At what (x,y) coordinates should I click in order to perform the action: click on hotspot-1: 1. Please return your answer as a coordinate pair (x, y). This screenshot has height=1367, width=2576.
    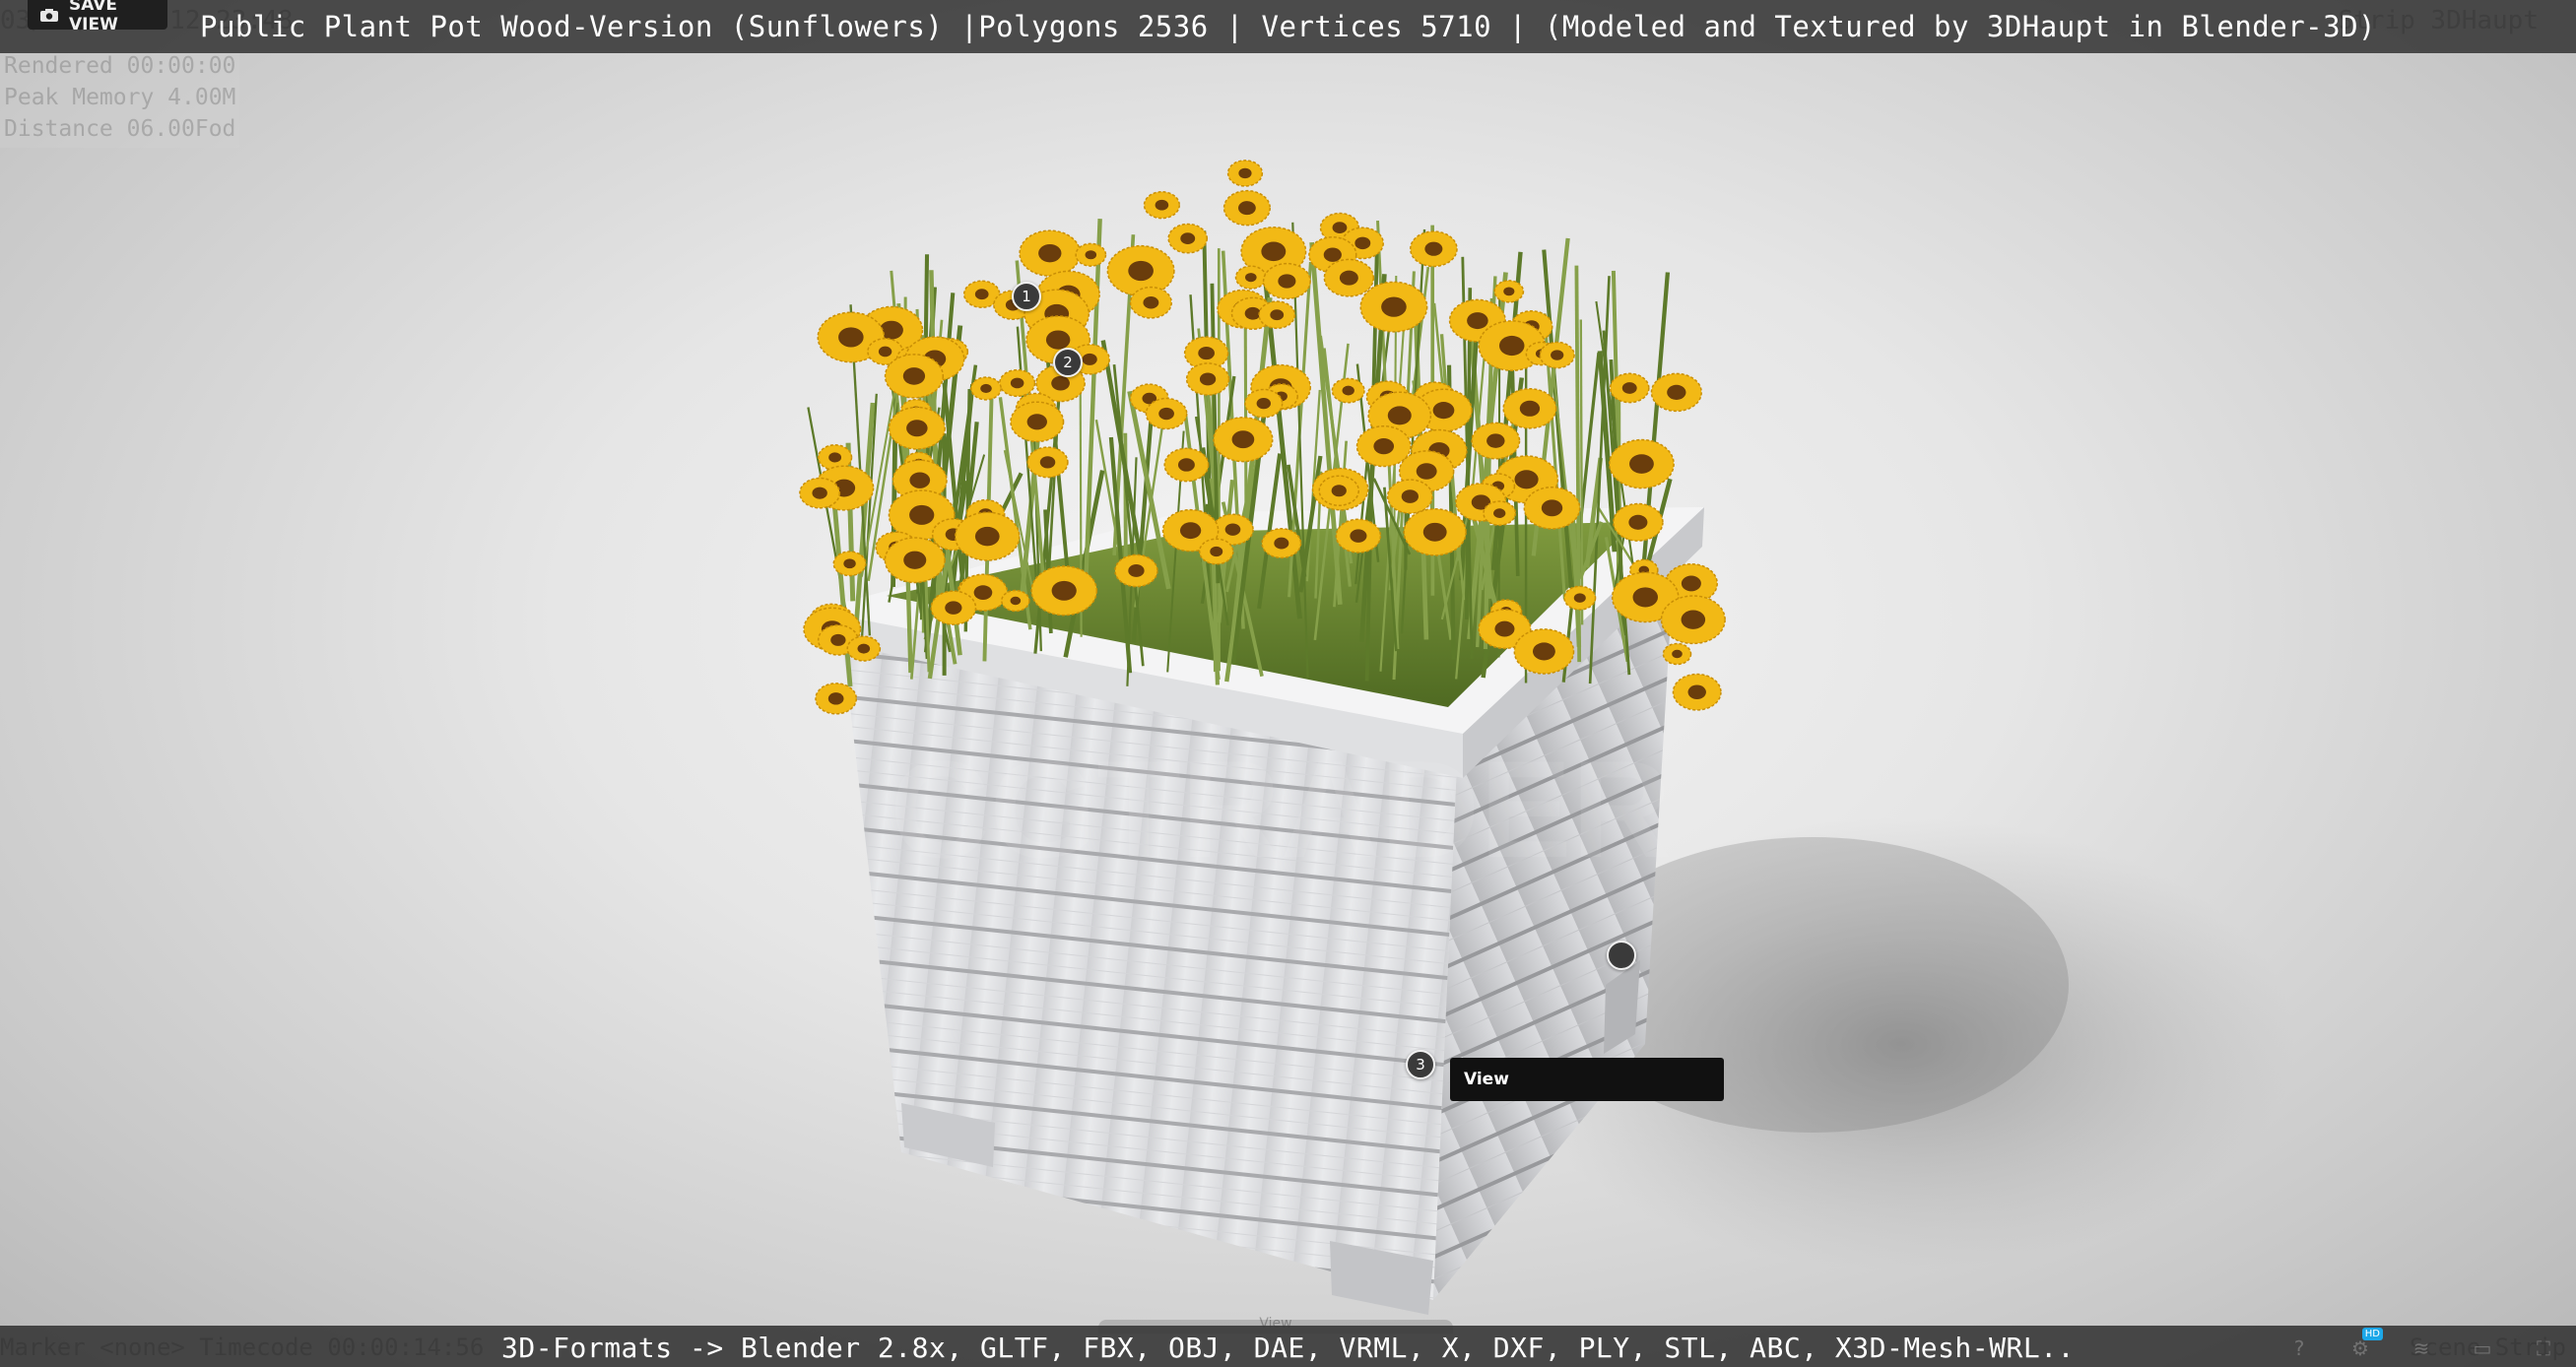
    Looking at the image, I should click on (1026, 297).